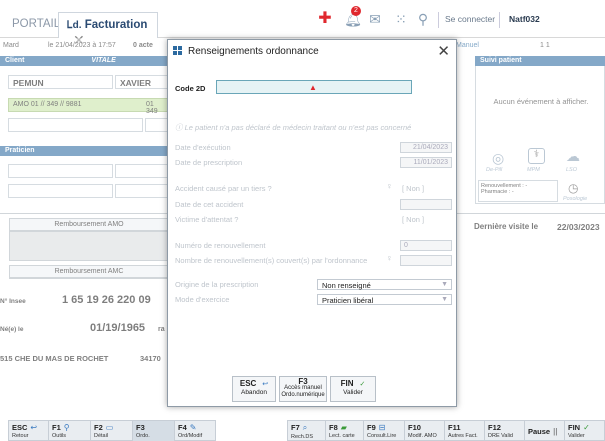 The width and height of the screenshot is (605, 441). What do you see at coordinates (422, 436) in the screenshot?
I see `fkey-f10-label: Modif. AMO` at bounding box center [422, 436].